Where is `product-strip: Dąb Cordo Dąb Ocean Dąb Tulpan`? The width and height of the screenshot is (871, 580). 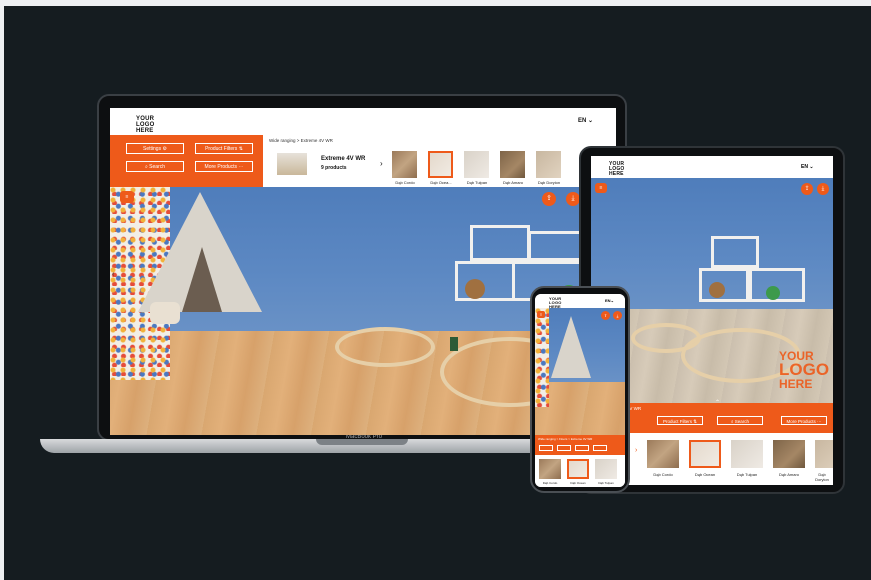
product-strip: Dąb Cordo Dąb Ocean Dąb Tulpan is located at coordinates (580, 471).